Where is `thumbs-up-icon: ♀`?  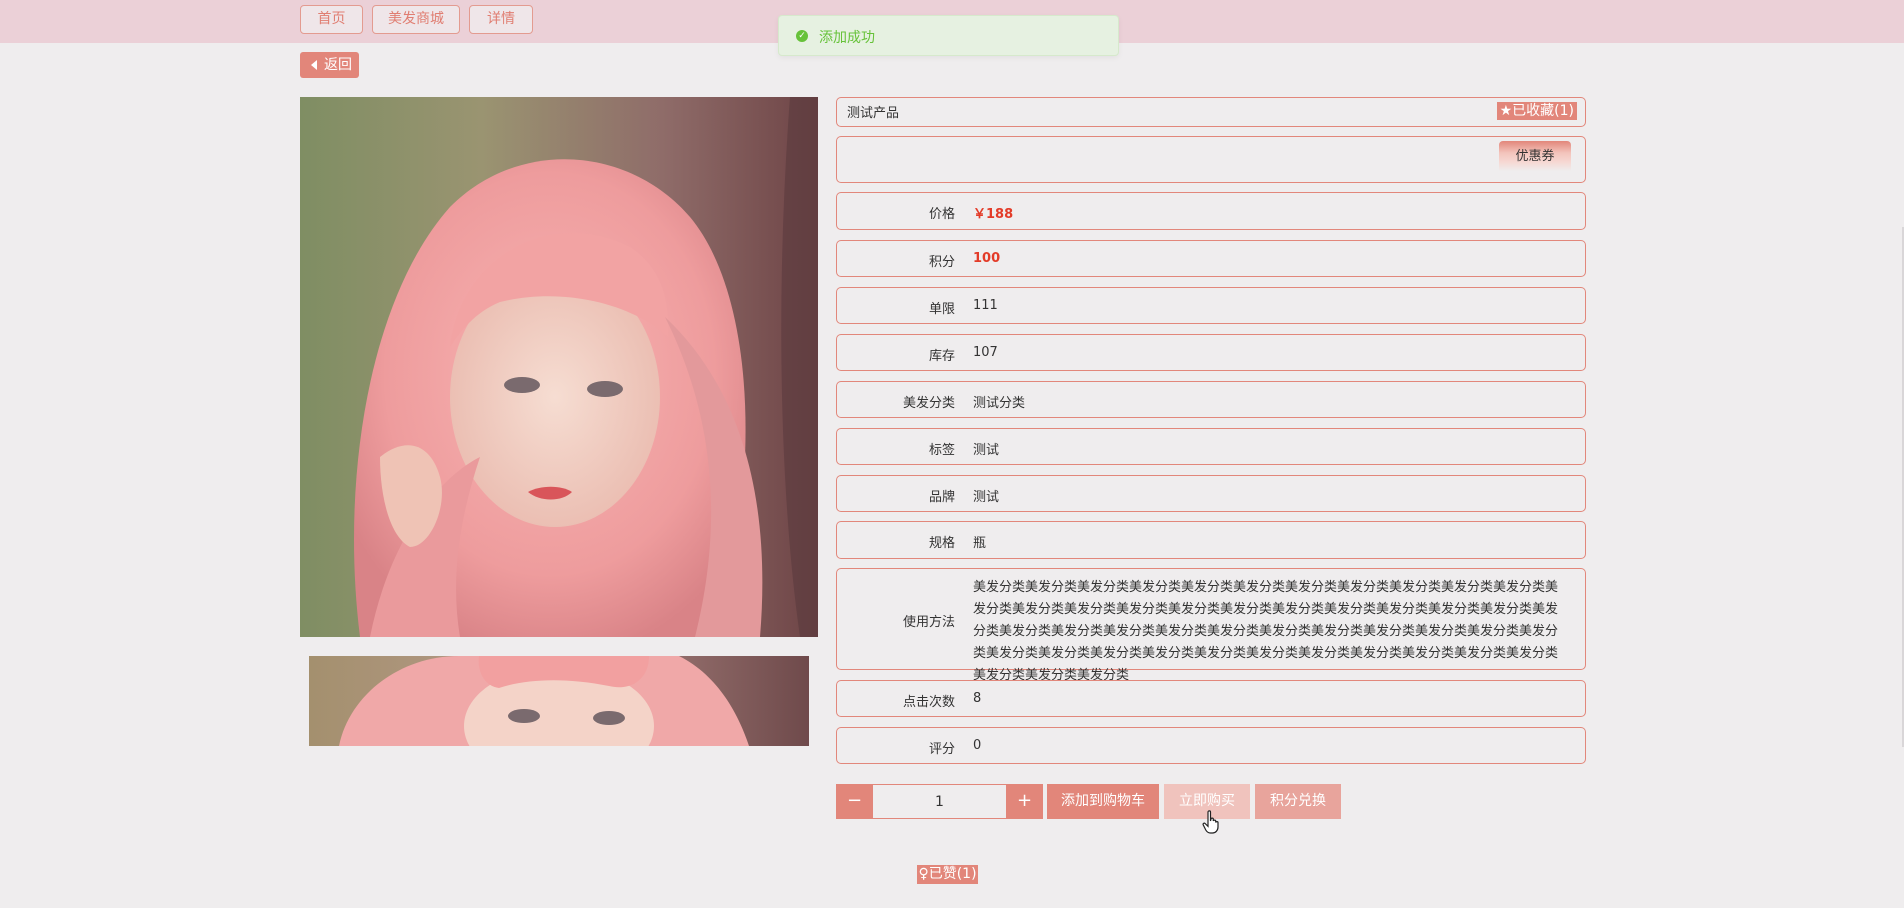
thumbs-up-icon: ♀ is located at coordinates (923, 874).